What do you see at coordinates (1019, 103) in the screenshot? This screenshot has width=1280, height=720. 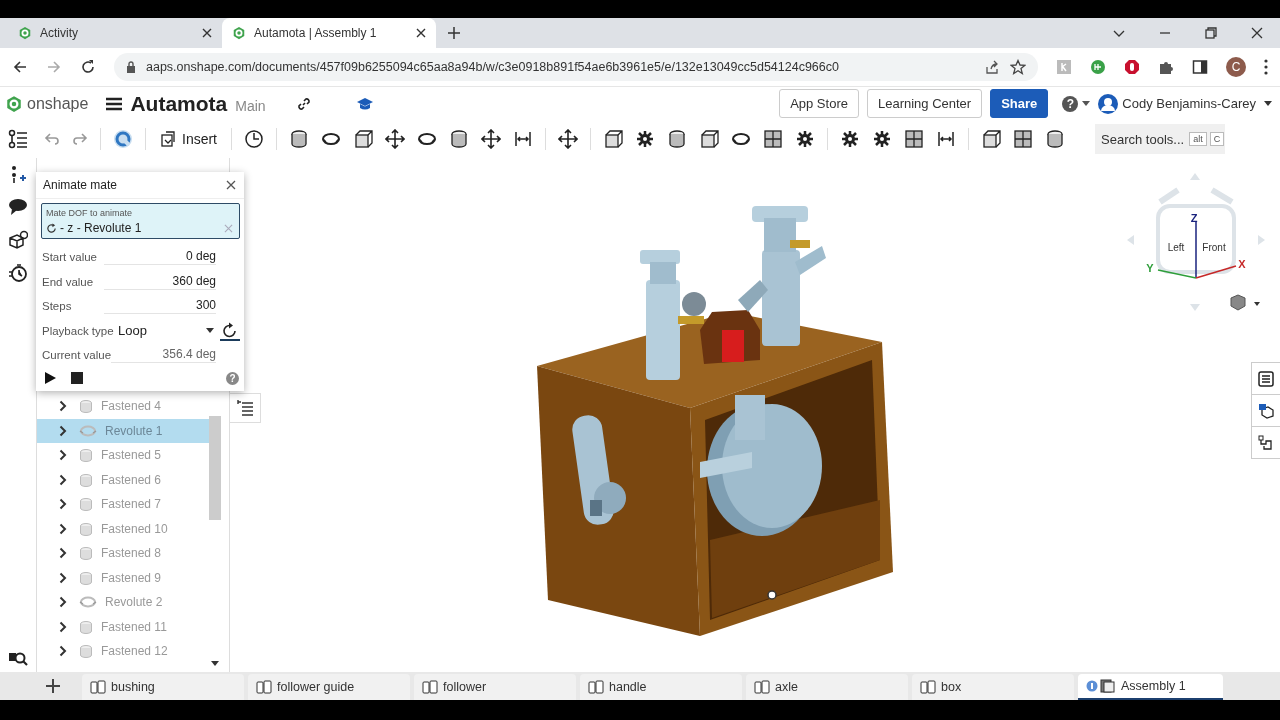 I see `header-button: Share` at bounding box center [1019, 103].